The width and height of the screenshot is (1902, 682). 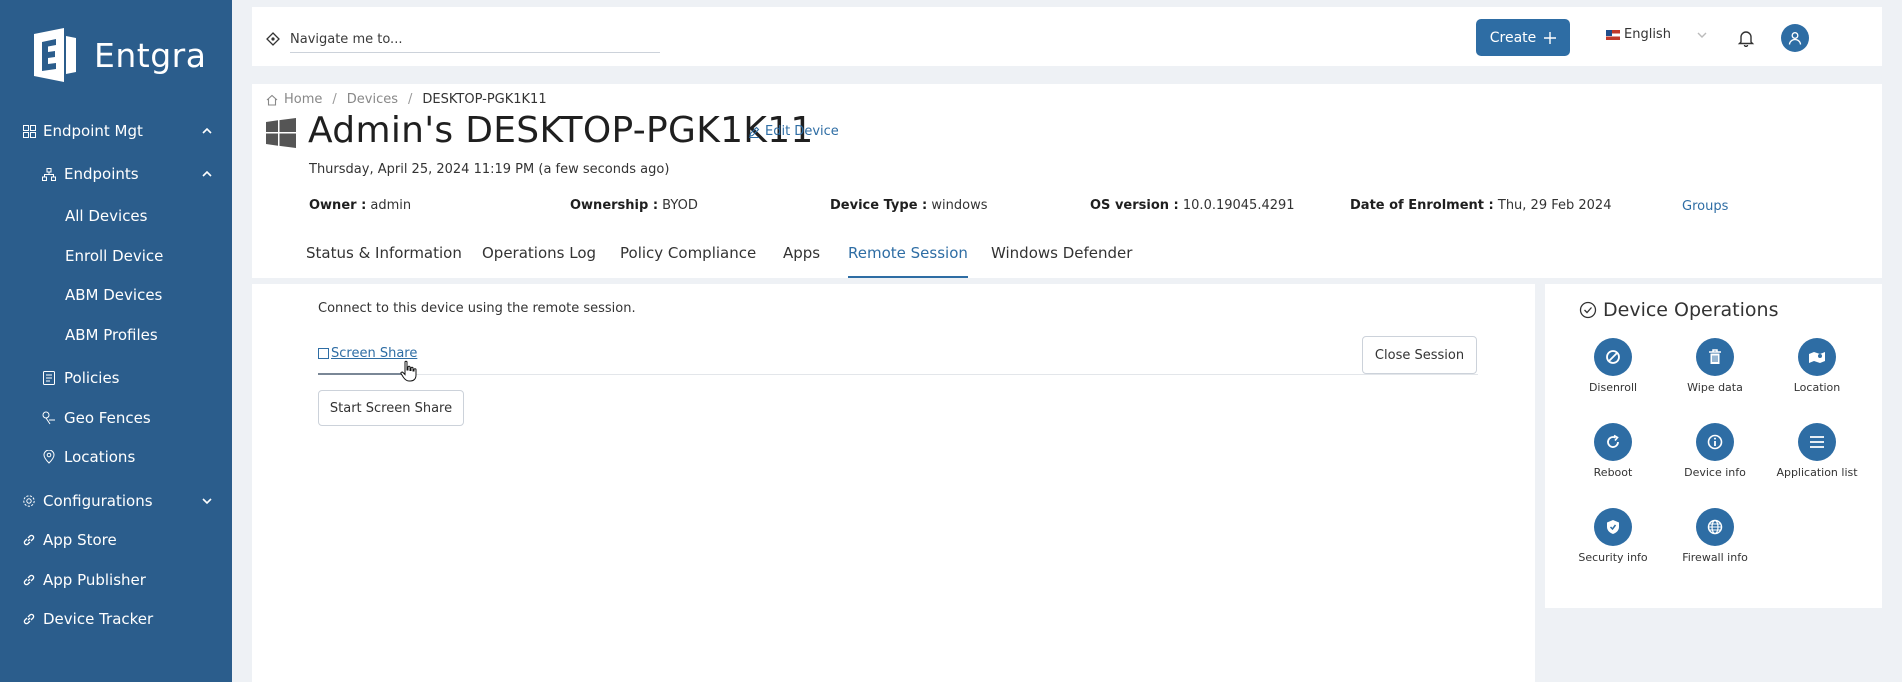 What do you see at coordinates (116, 295) in the screenshot?
I see `sidebar-item-abm-devices: ABM Devices` at bounding box center [116, 295].